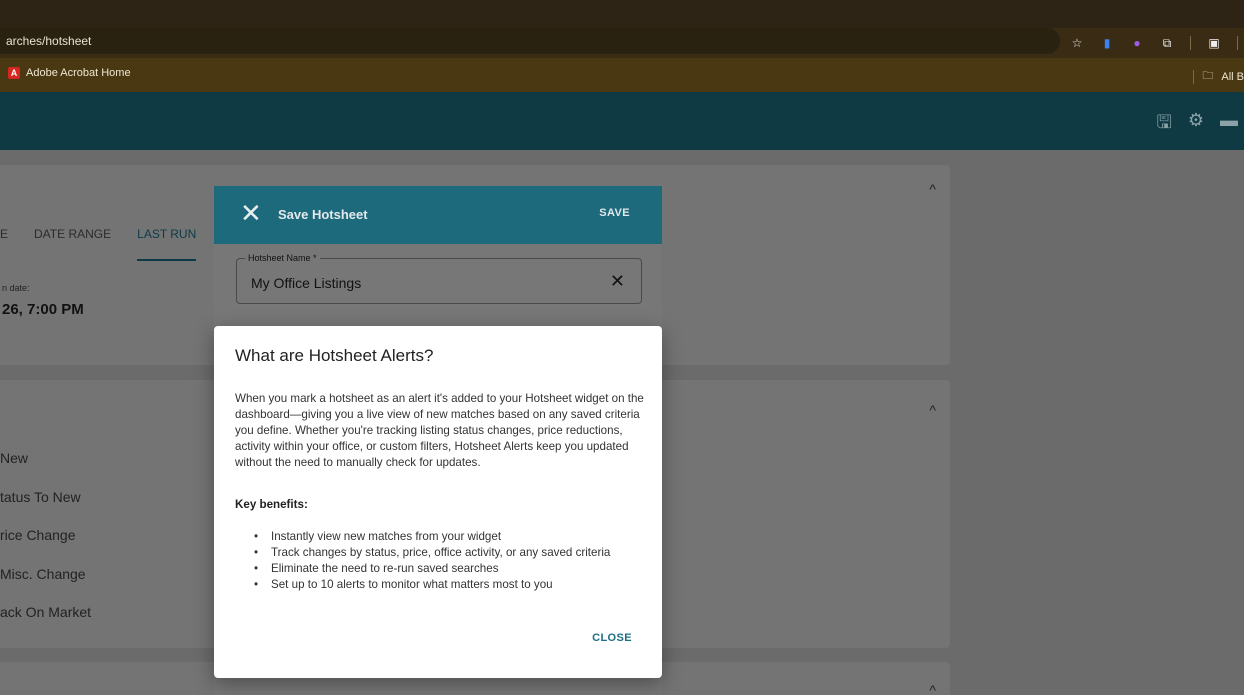 The height and width of the screenshot is (695, 1244). I want to click on reader-icon: ▣, so click(1214, 43).